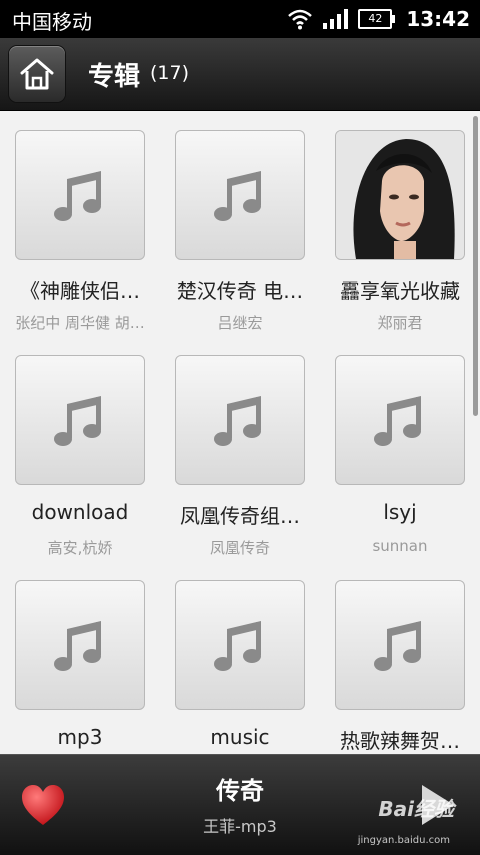 The width and height of the screenshot is (480, 855). I want to click on album-tile: lsyj sunnan, so click(395, 465).